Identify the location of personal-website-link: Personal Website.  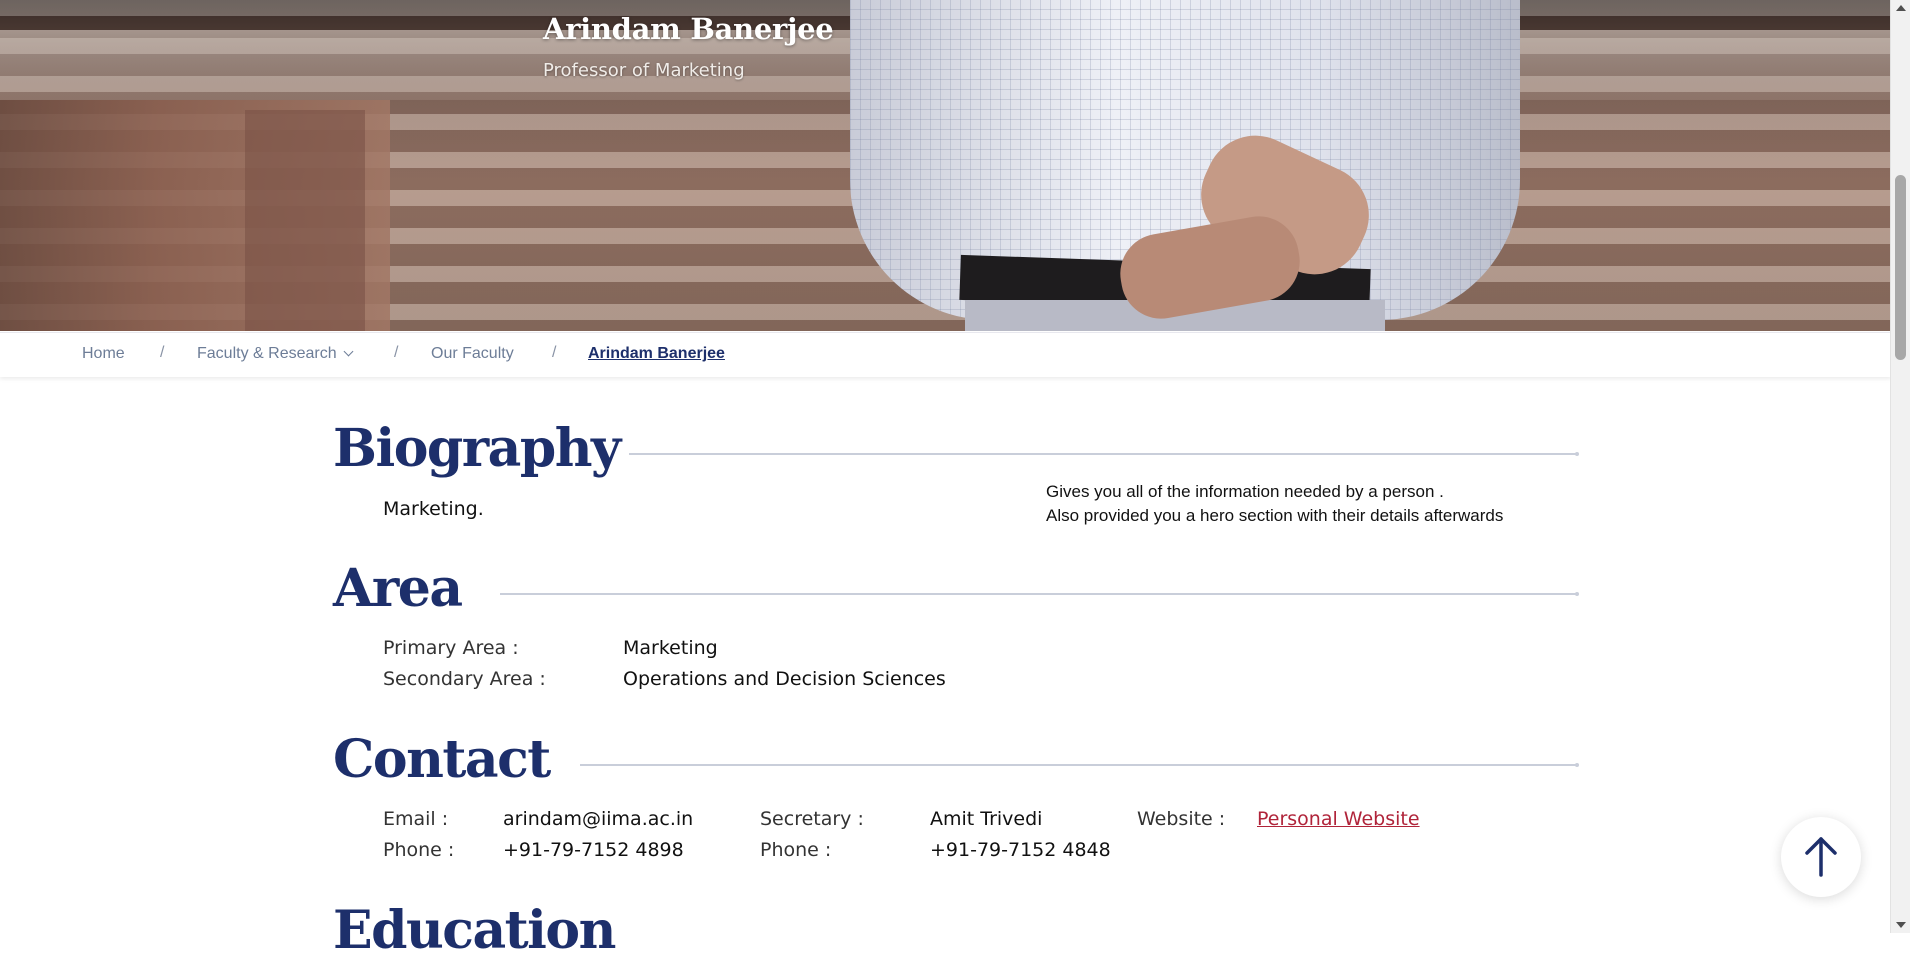
(1338, 819).